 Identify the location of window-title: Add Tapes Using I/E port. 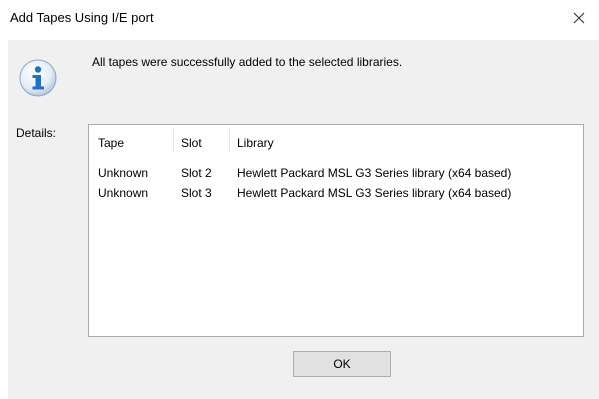
(82, 17).